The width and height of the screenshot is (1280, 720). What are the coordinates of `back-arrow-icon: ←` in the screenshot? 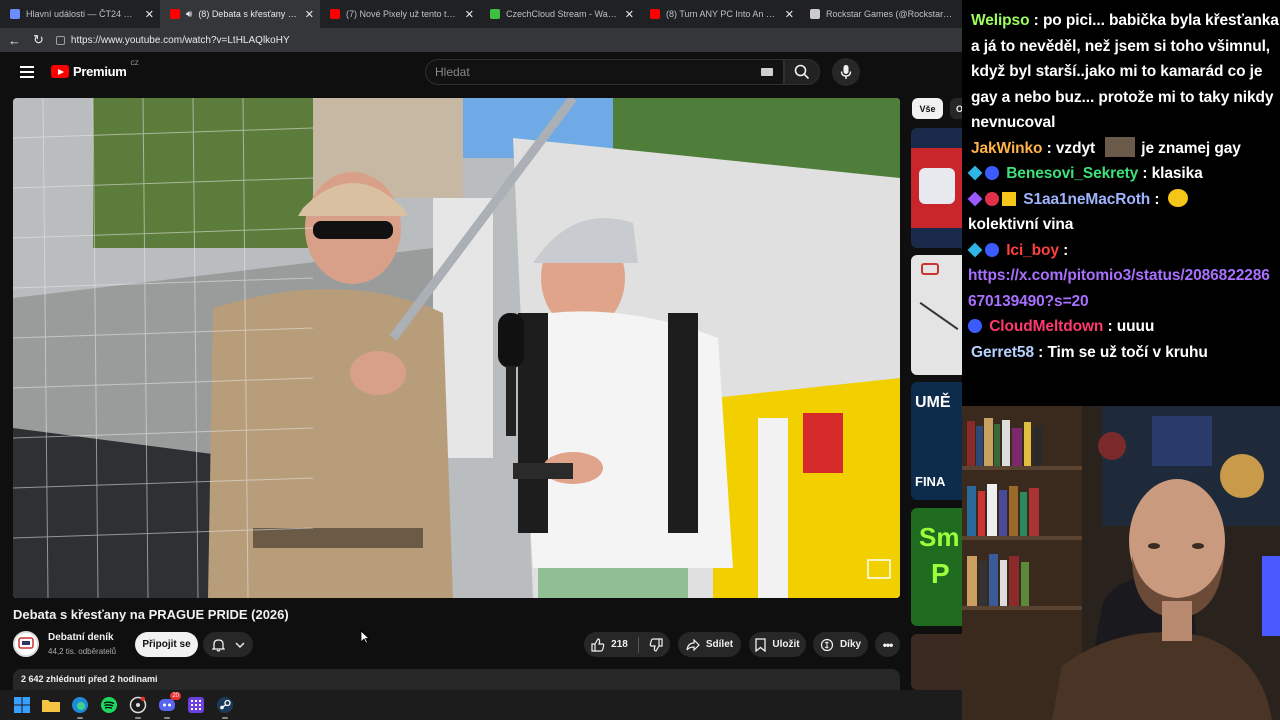 It's located at (14, 40).